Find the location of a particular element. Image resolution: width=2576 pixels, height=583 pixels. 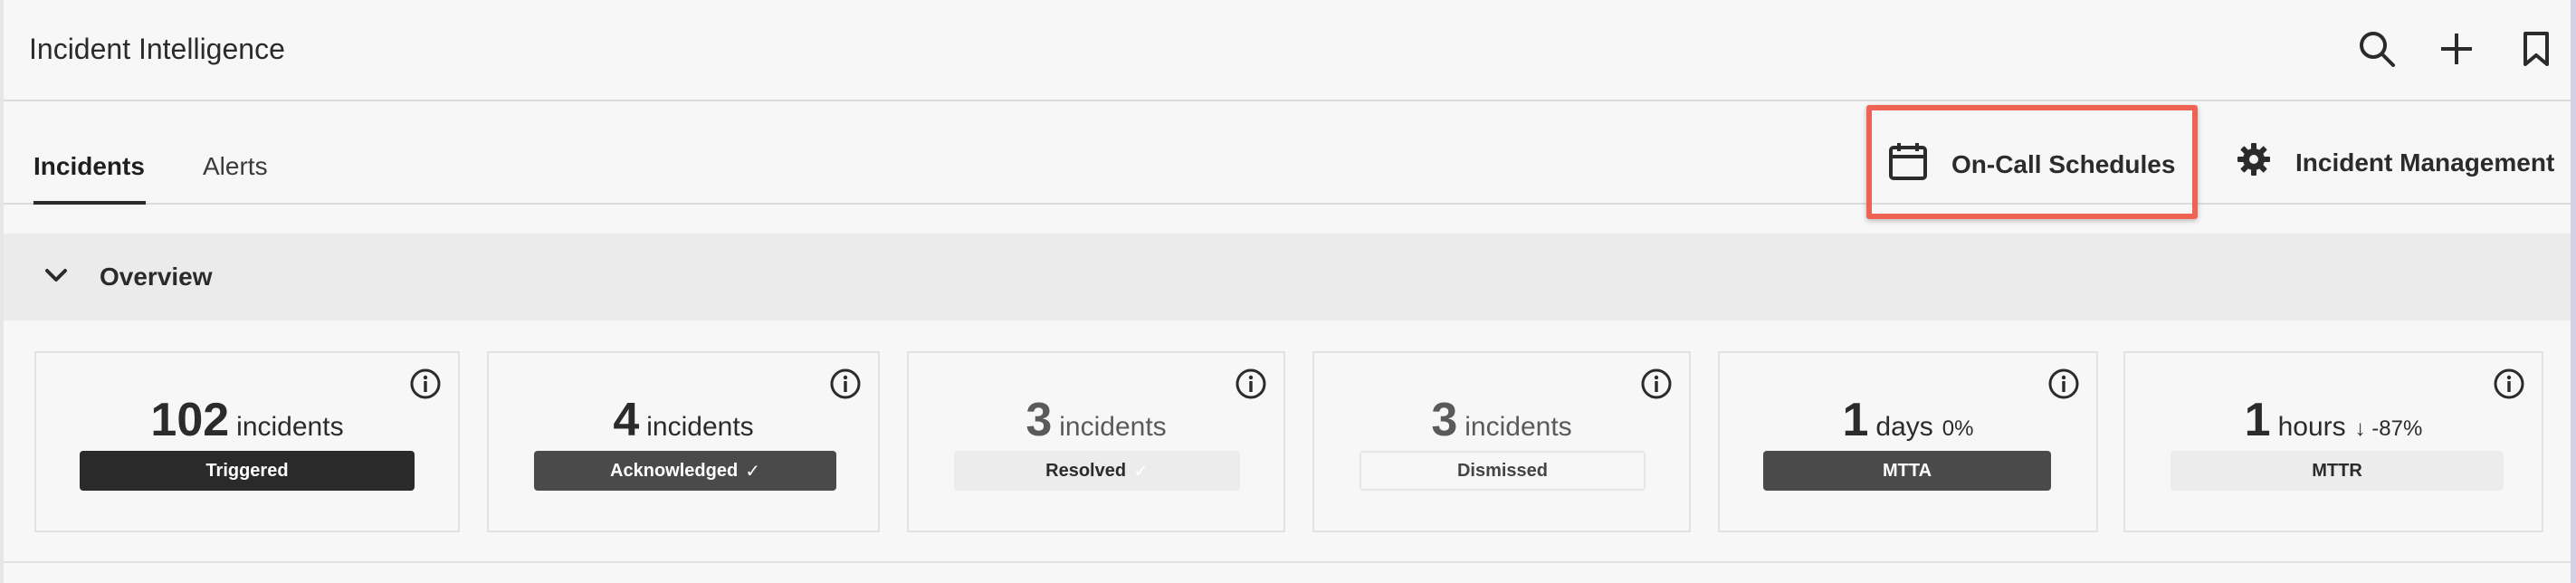

status-badge-dismissed: Dismissed is located at coordinates (1503, 471).